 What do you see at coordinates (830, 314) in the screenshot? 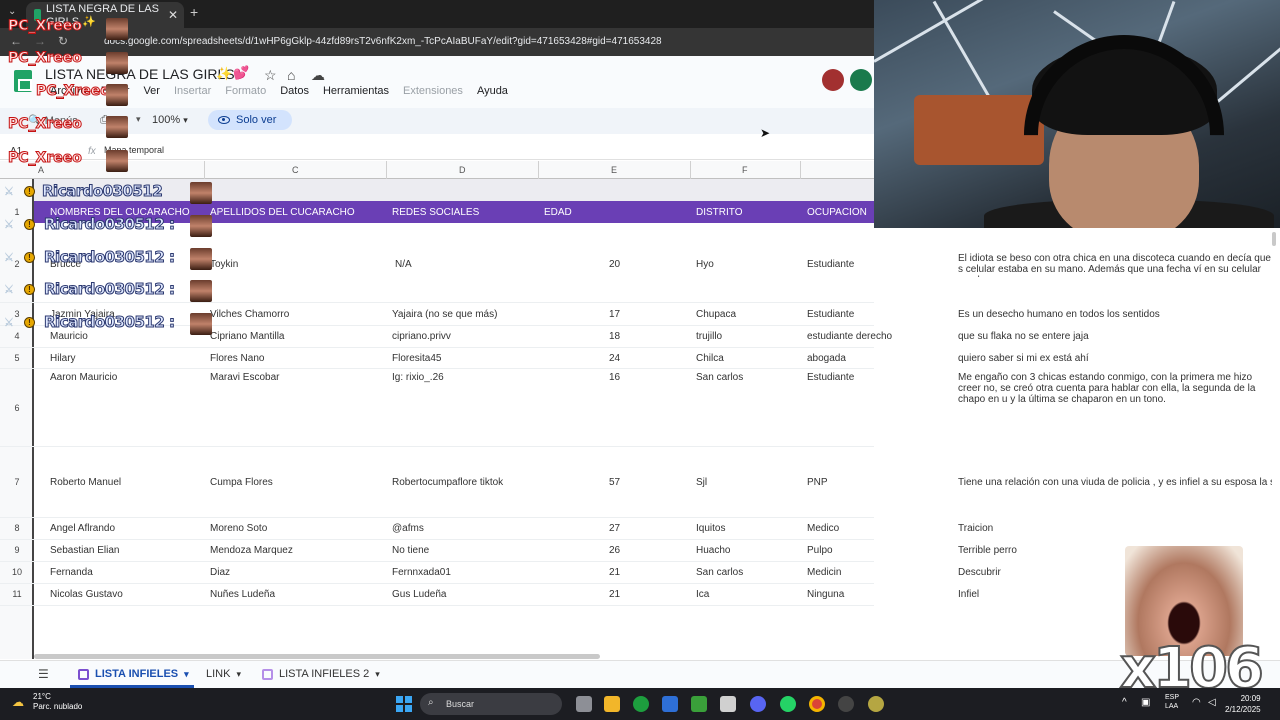
I see `cell-job: Estudiante` at bounding box center [830, 314].